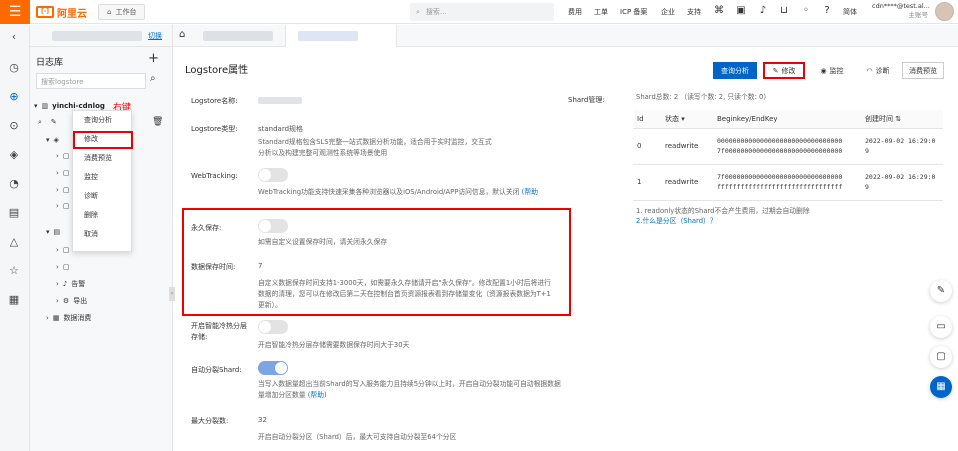  I want to click on log-search-icon: ⊕, so click(14, 97).